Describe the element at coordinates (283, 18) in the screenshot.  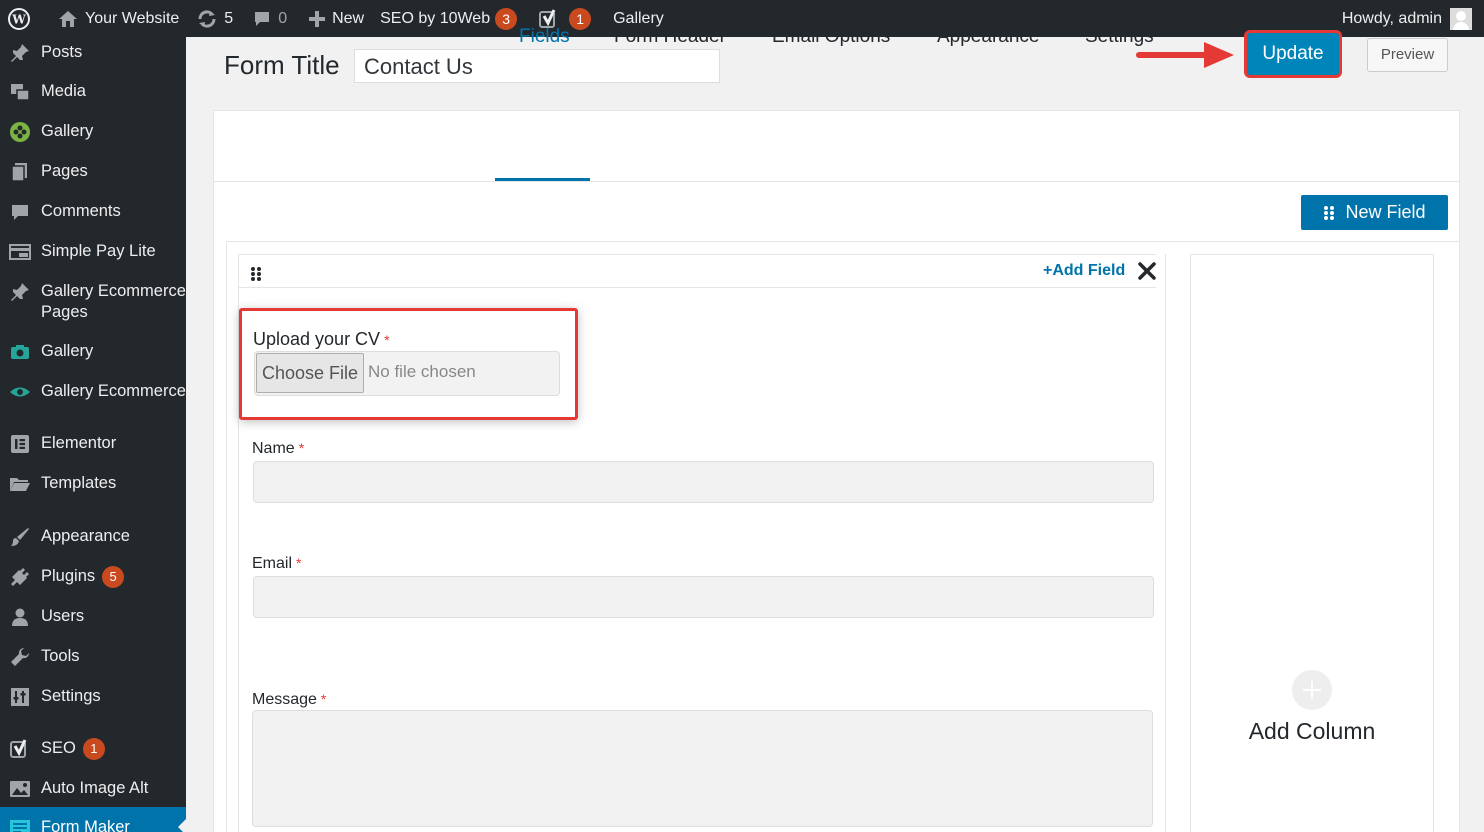
I see `comments-count: 0` at that location.